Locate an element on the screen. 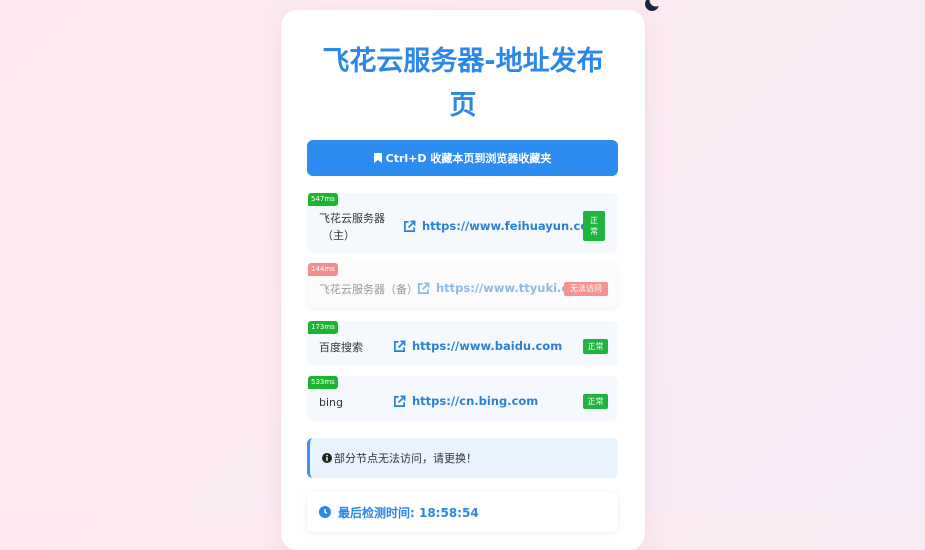 Image resolution: width=925 pixels, height=550 pixels. status-badge: 无法访问 is located at coordinates (586, 289).